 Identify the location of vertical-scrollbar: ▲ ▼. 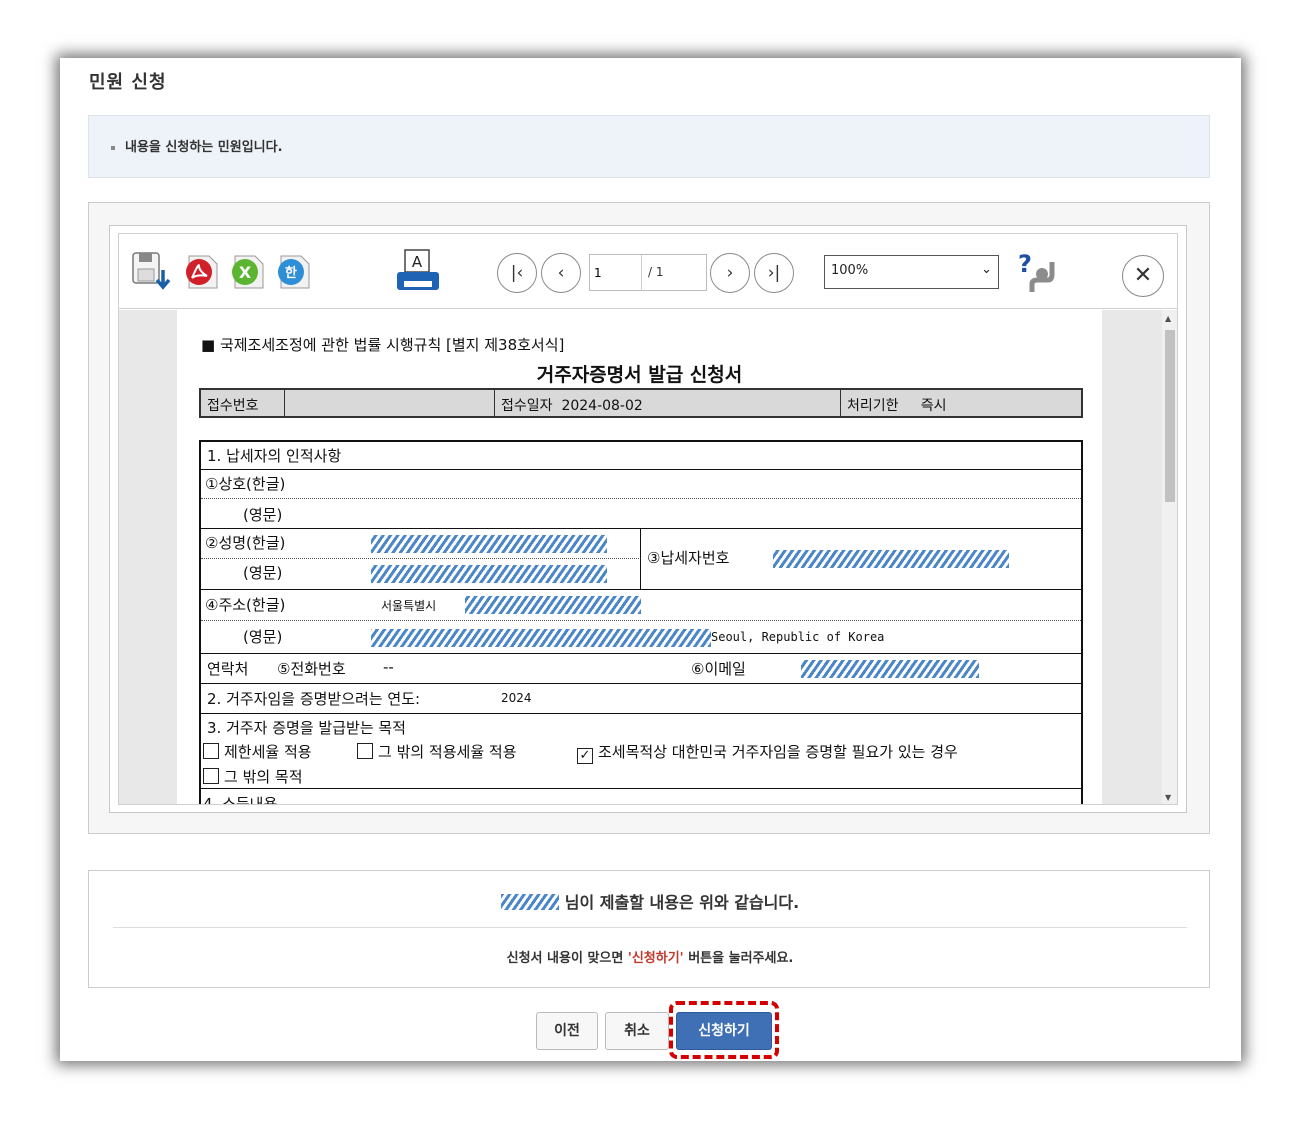
(1169, 557).